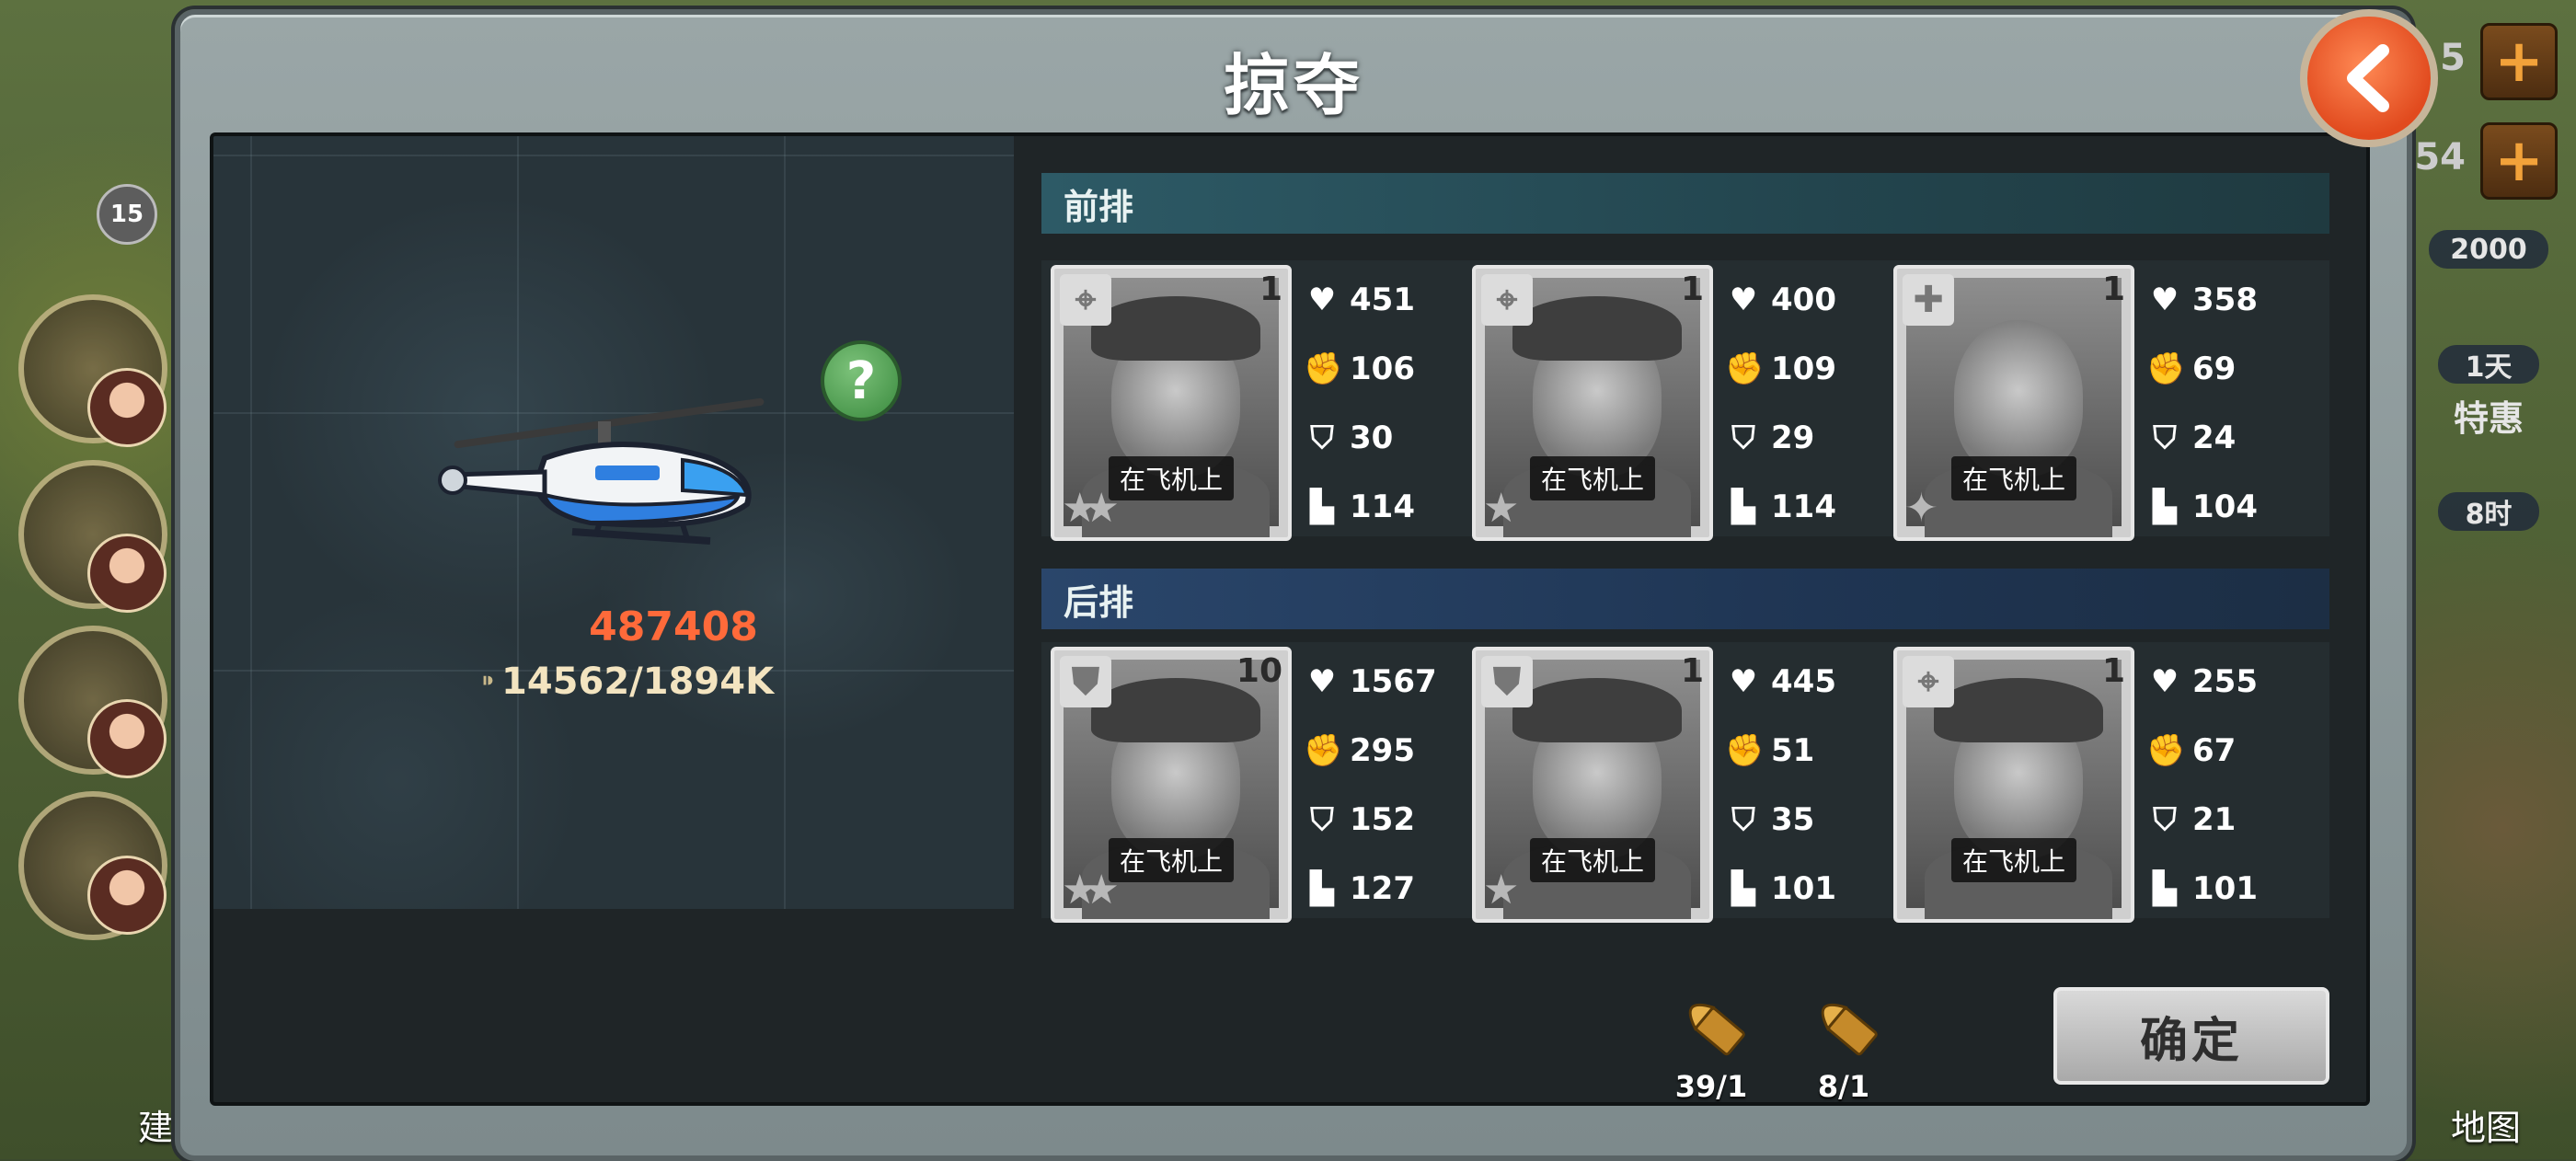 The width and height of the screenshot is (2576, 1161). I want to click on hero-card: ⌖ 1 在飞机上 ★★ ♥ 451 ✊ 106 ⛉ 30 ▙ 114, so click(1260, 403).